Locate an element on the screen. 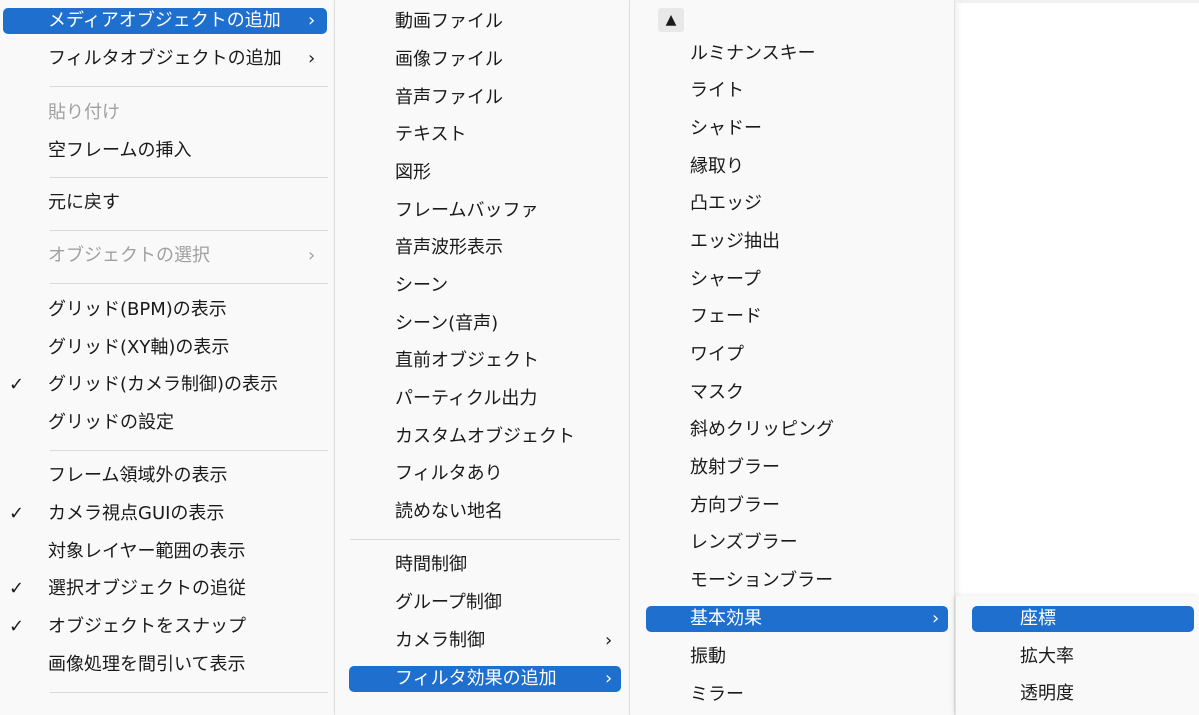 This screenshot has height=715, width=1199. menu-item-motion-blur: モーションブラー is located at coordinates (795, 581).